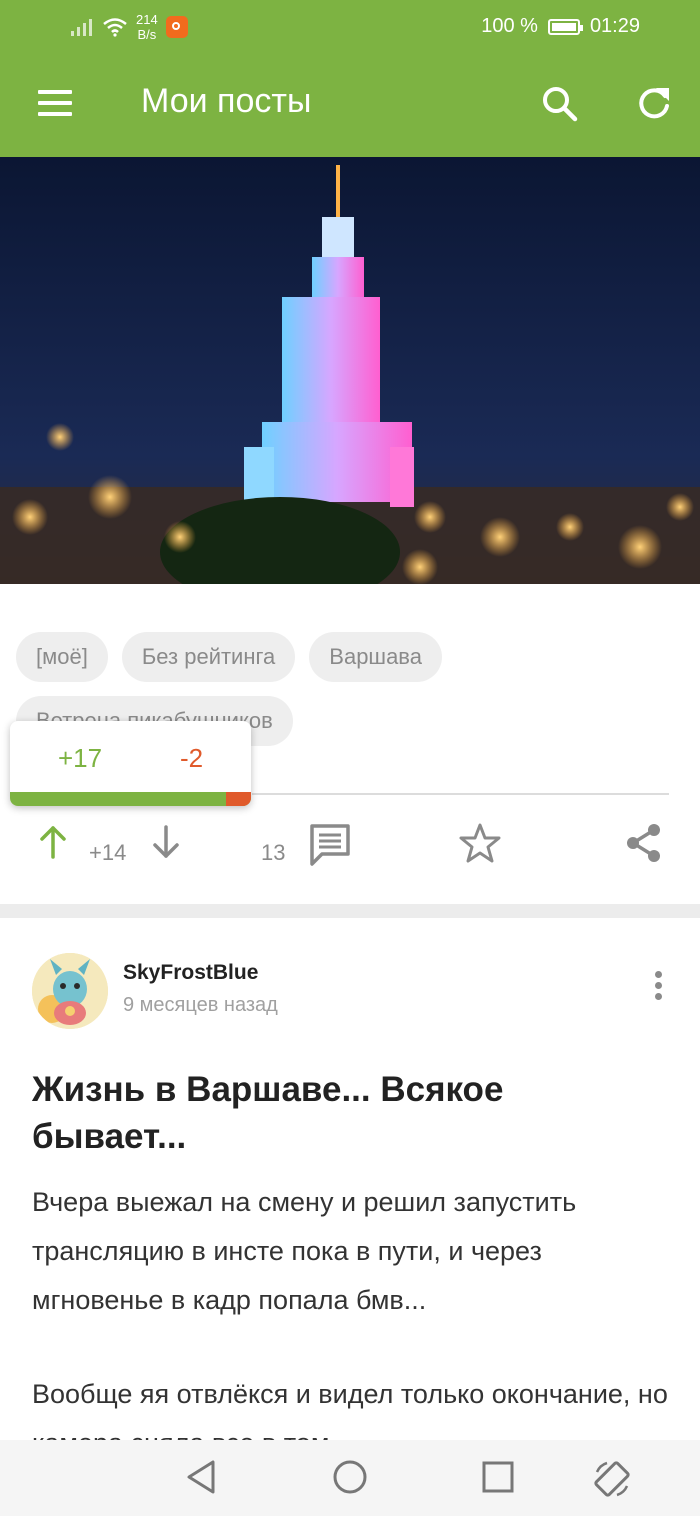 The width and height of the screenshot is (700, 1516). I want to click on network-speed-value: 214, so click(147, 19).